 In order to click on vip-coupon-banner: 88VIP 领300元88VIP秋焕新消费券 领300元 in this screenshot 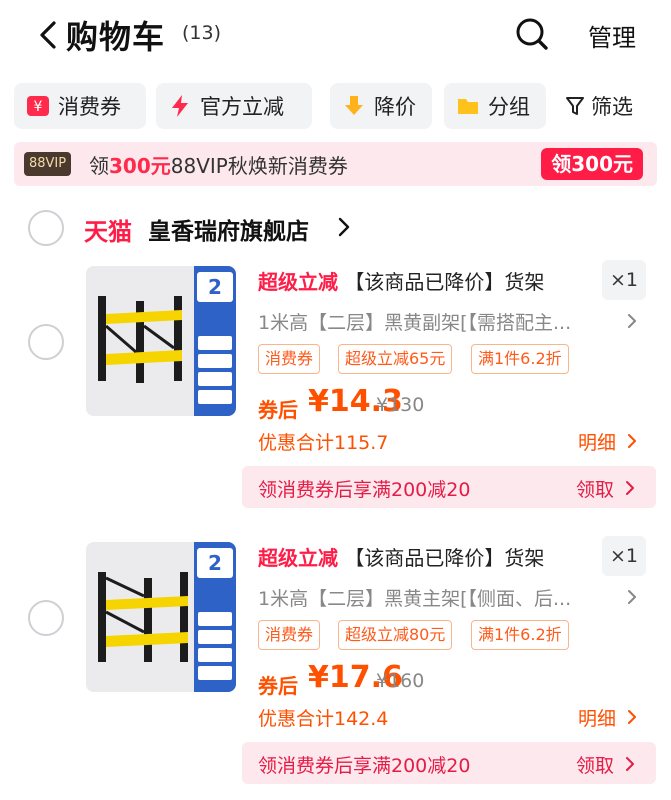, I will do `click(335, 164)`.